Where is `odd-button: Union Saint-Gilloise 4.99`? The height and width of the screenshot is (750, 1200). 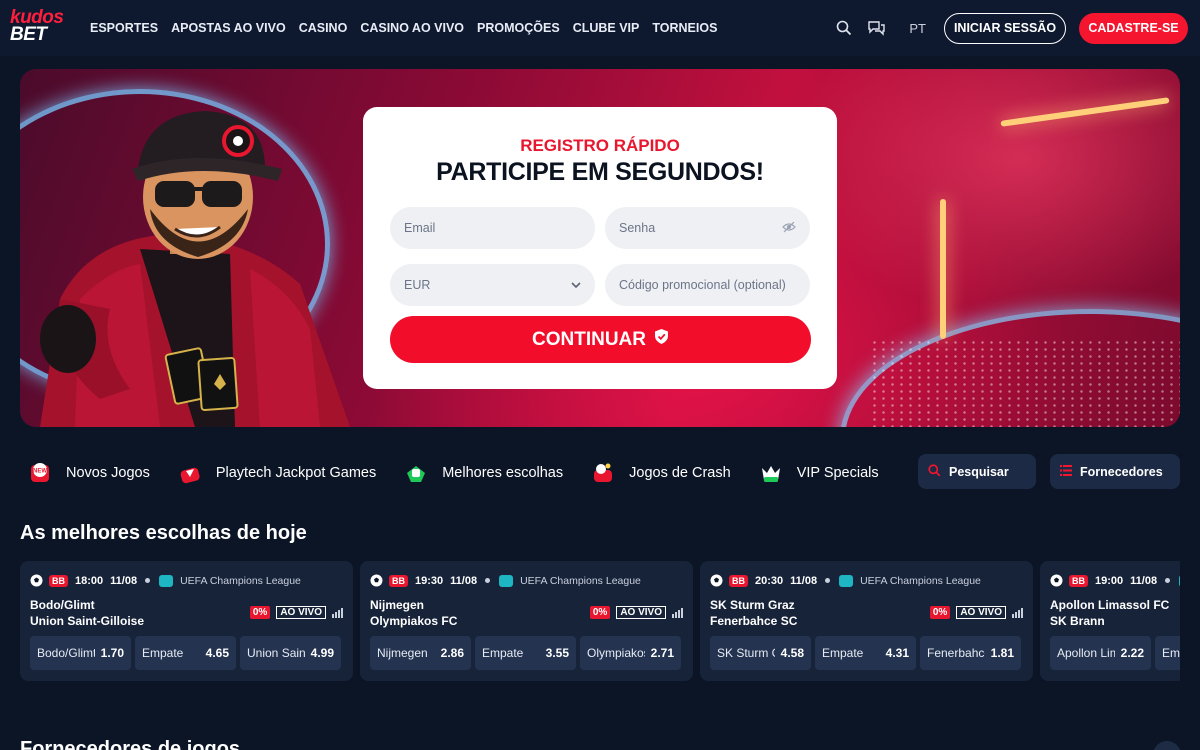 odd-button: Union Saint-Gilloise 4.99 is located at coordinates (290, 653).